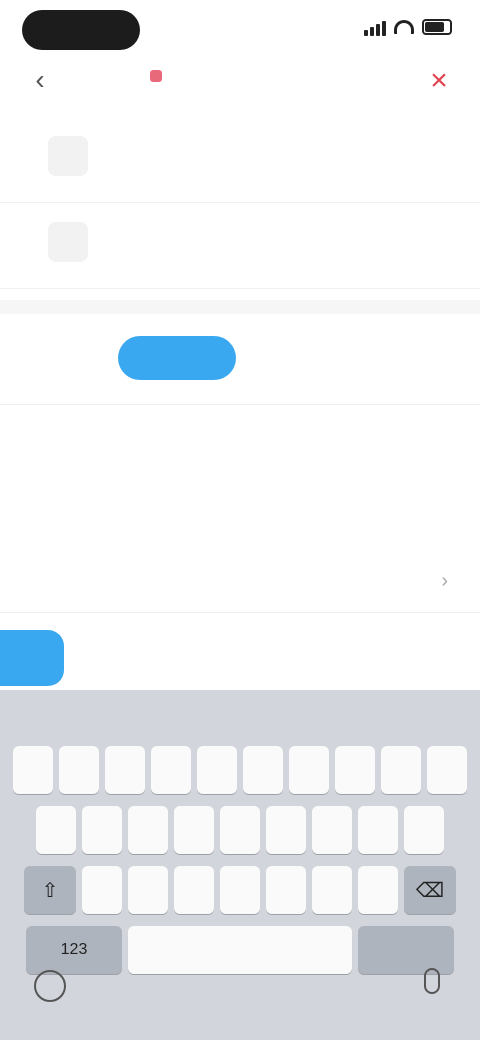 The image size is (480, 1040). Describe the element at coordinates (40, 79) in the screenshot. I see `back-icon: ‹` at that location.